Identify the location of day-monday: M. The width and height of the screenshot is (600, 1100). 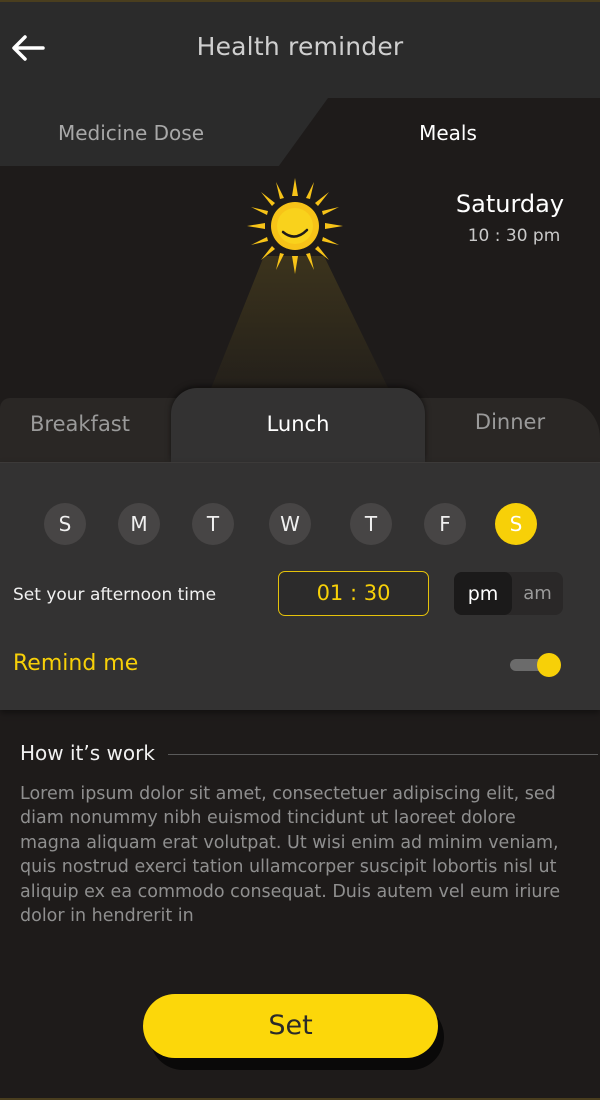
(139, 524).